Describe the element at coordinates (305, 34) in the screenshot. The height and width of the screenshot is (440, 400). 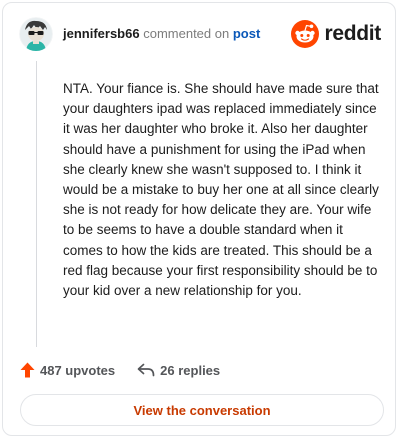
I see `reddit-logo-icon` at that location.